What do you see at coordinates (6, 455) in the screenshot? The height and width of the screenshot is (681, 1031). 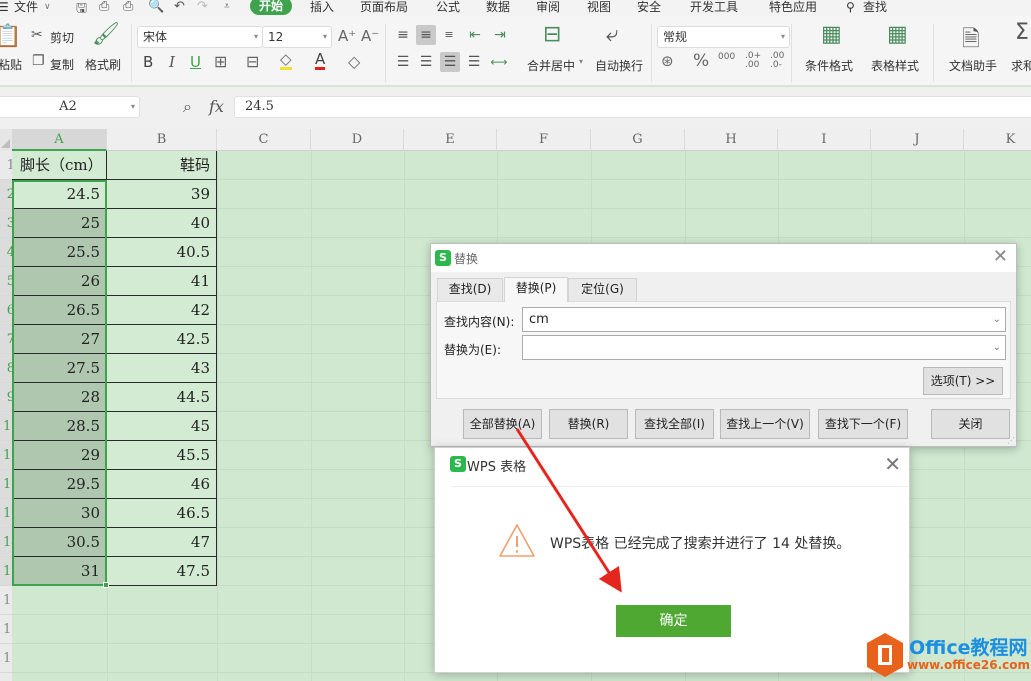 I see `row-header-11: 11` at bounding box center [6, 455].